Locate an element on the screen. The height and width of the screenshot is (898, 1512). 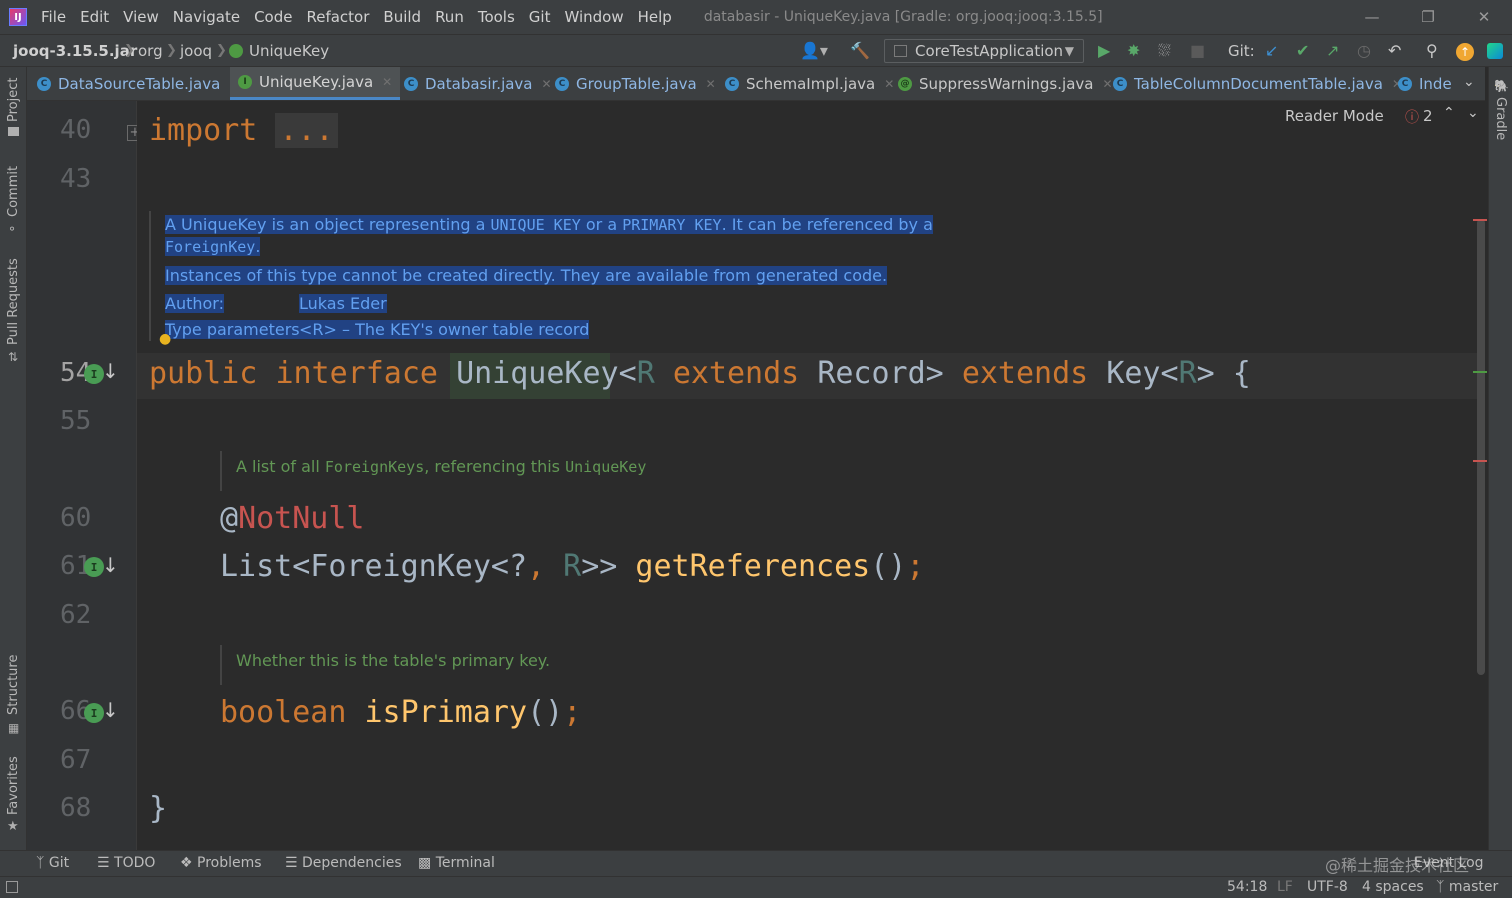
keyword-import: import is located at coordinates (203, 130).